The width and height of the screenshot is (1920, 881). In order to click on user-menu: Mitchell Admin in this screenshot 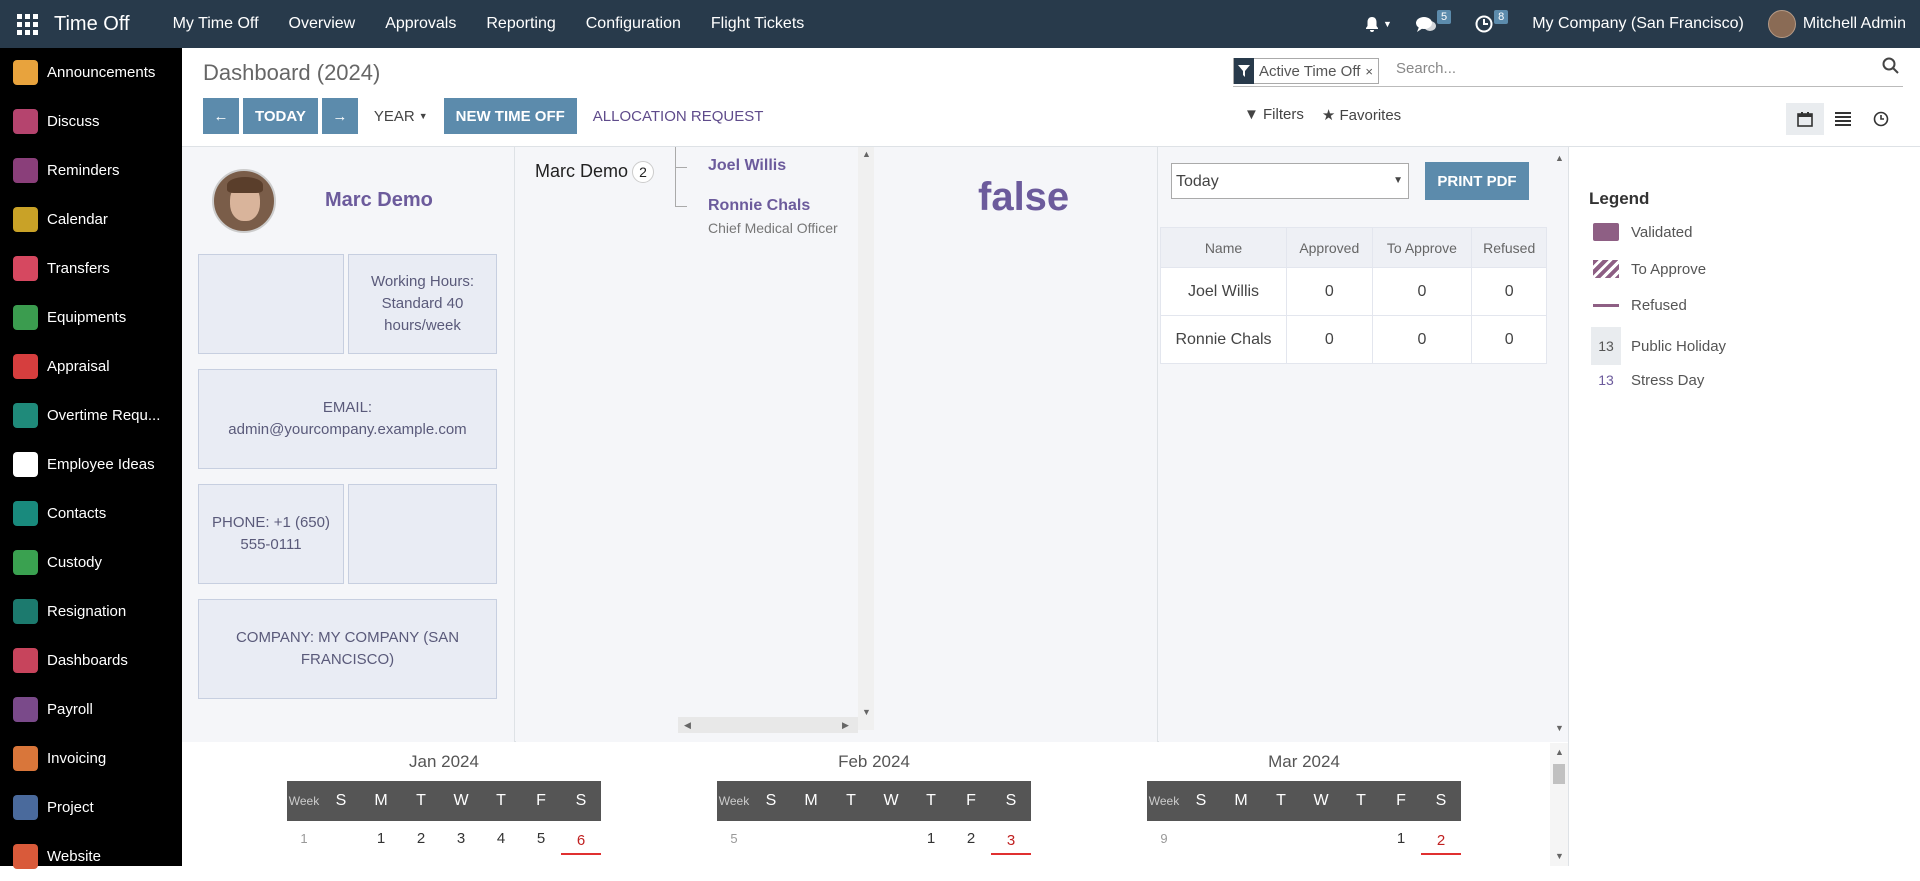, I will do `click(1838, 24)`.